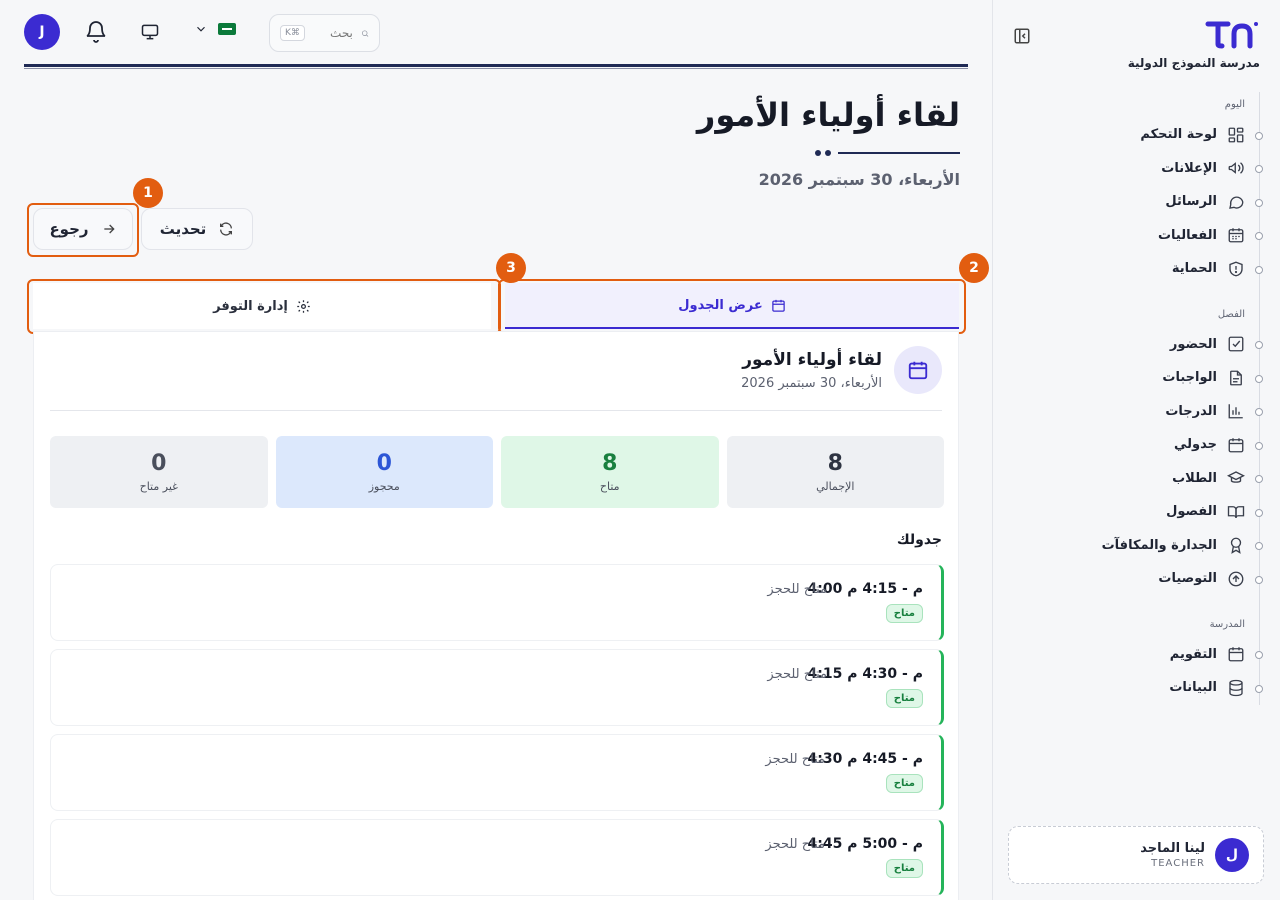 The height and width of the screenshot is (900, 1280). I want to click on grid-icon, so click(1236, 135).